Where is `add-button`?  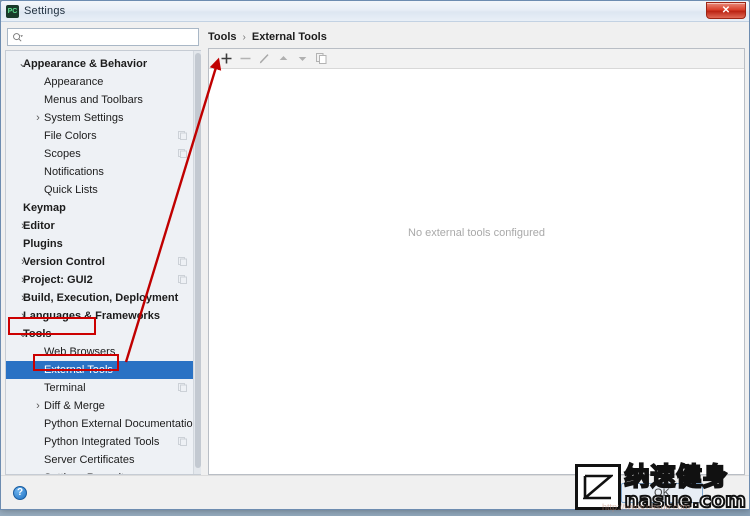 add-button is located at coordinates (226, 59).